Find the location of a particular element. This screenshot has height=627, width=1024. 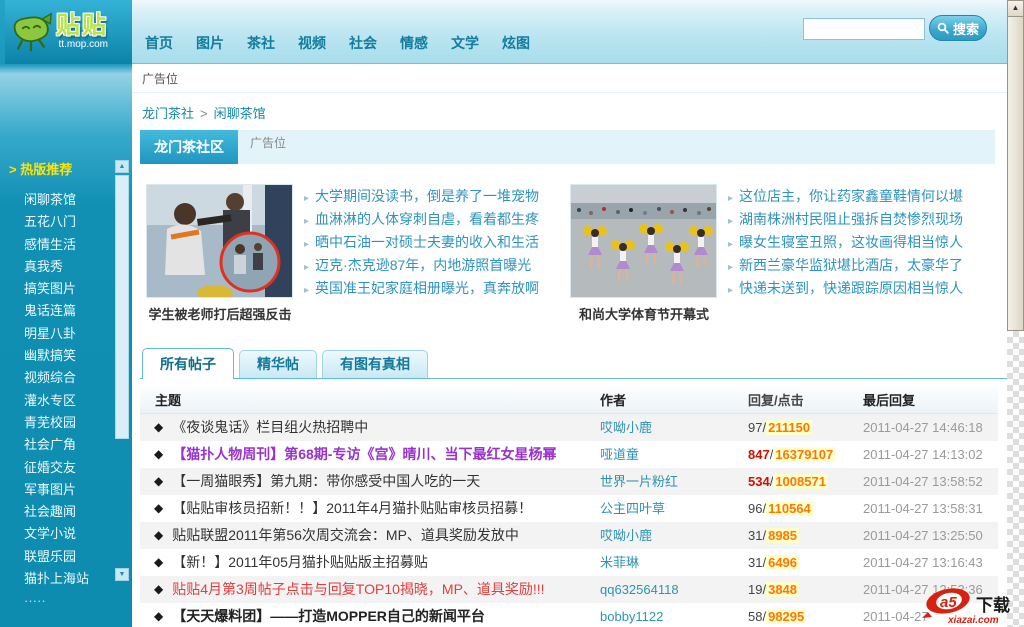

last-reply-time: 2011-04-27 13:58:52 is located at coordinates (923, 481).